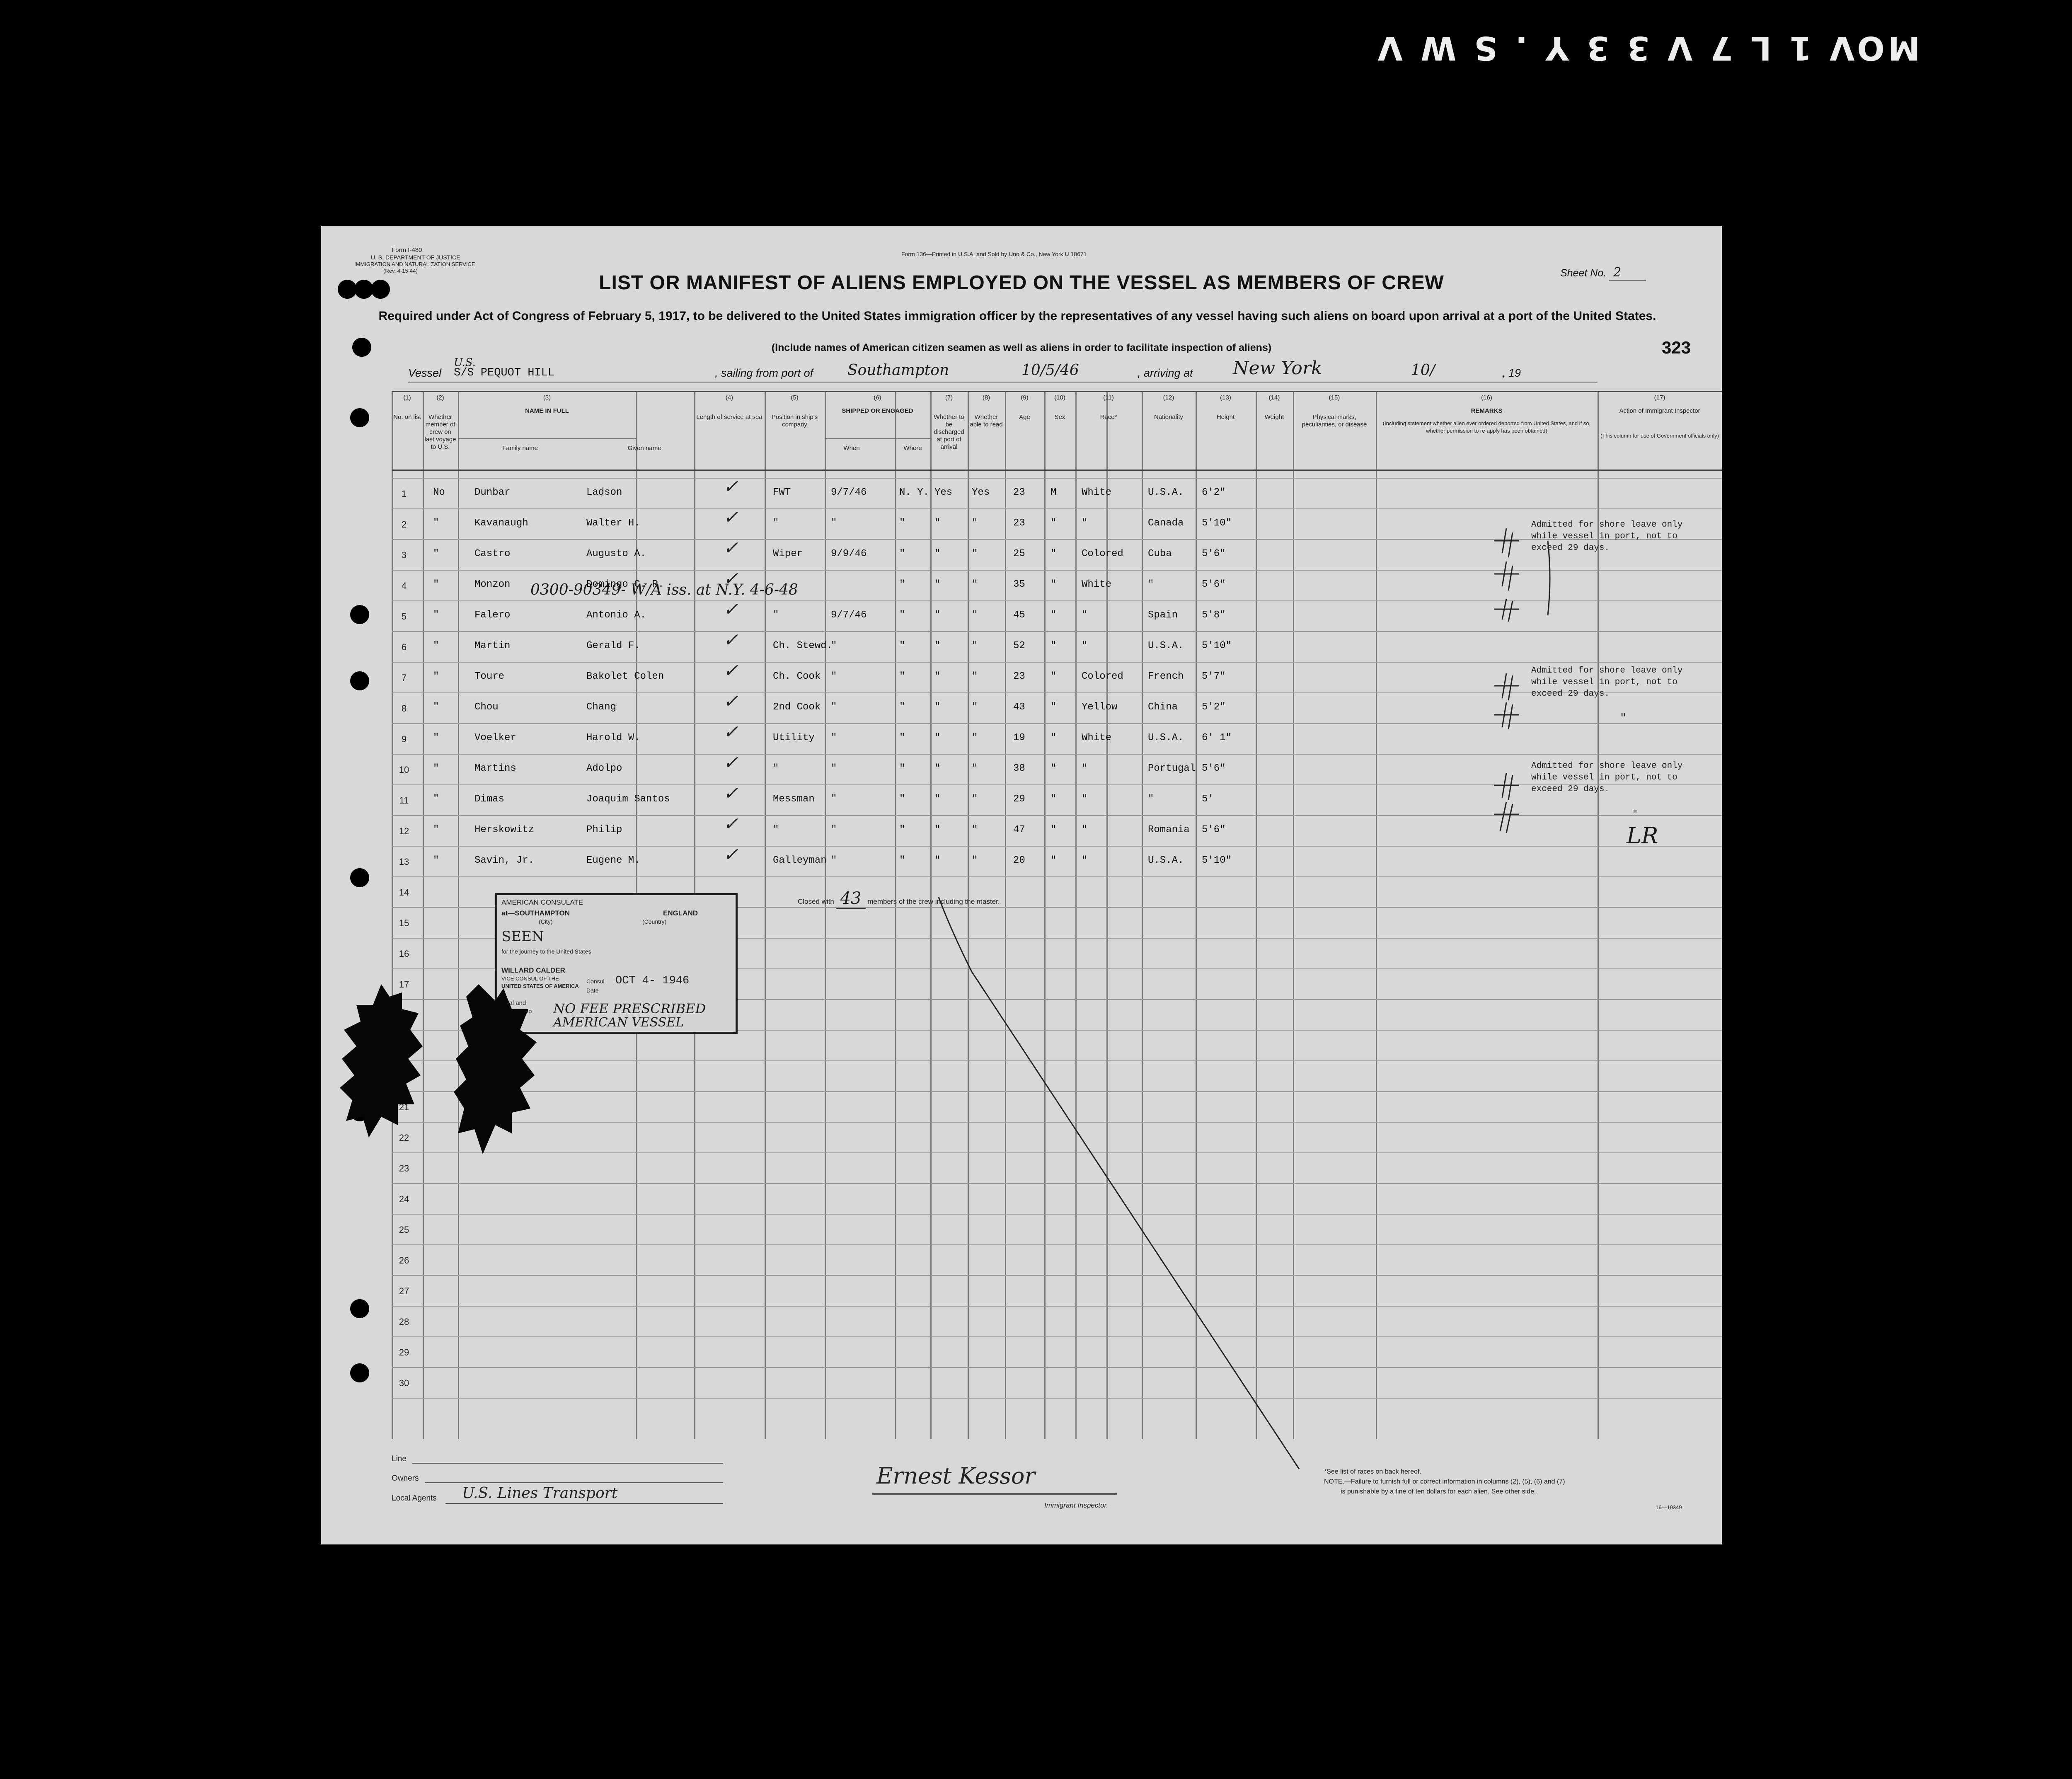 This screenshot has width=2072, height=1779. What do you see at coordinates (399, 1459) in the screenshot?
I see `line-label: Line` at bounding box center [399, 1459].